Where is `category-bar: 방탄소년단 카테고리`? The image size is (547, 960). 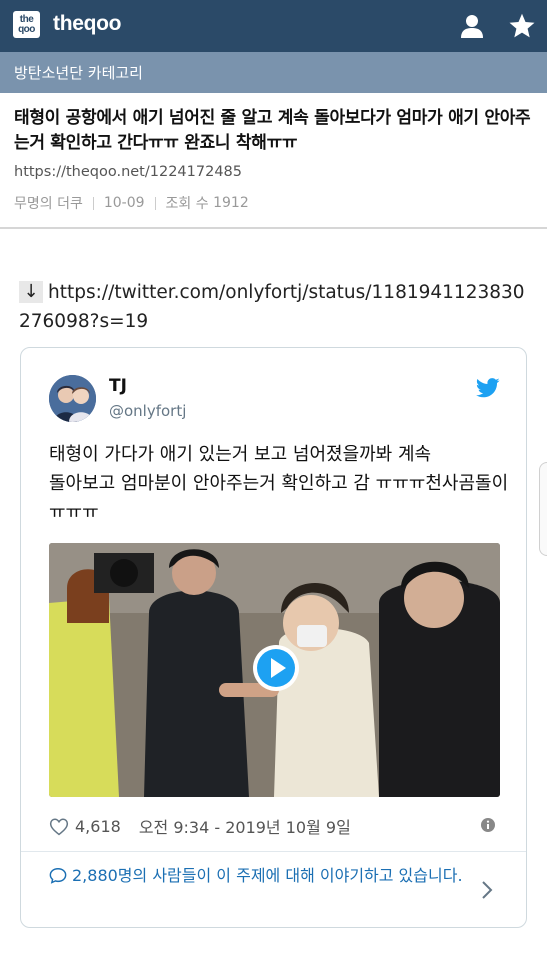 category-bar: 방탄소년단 카테고리 is located at coordinates (273, 72).